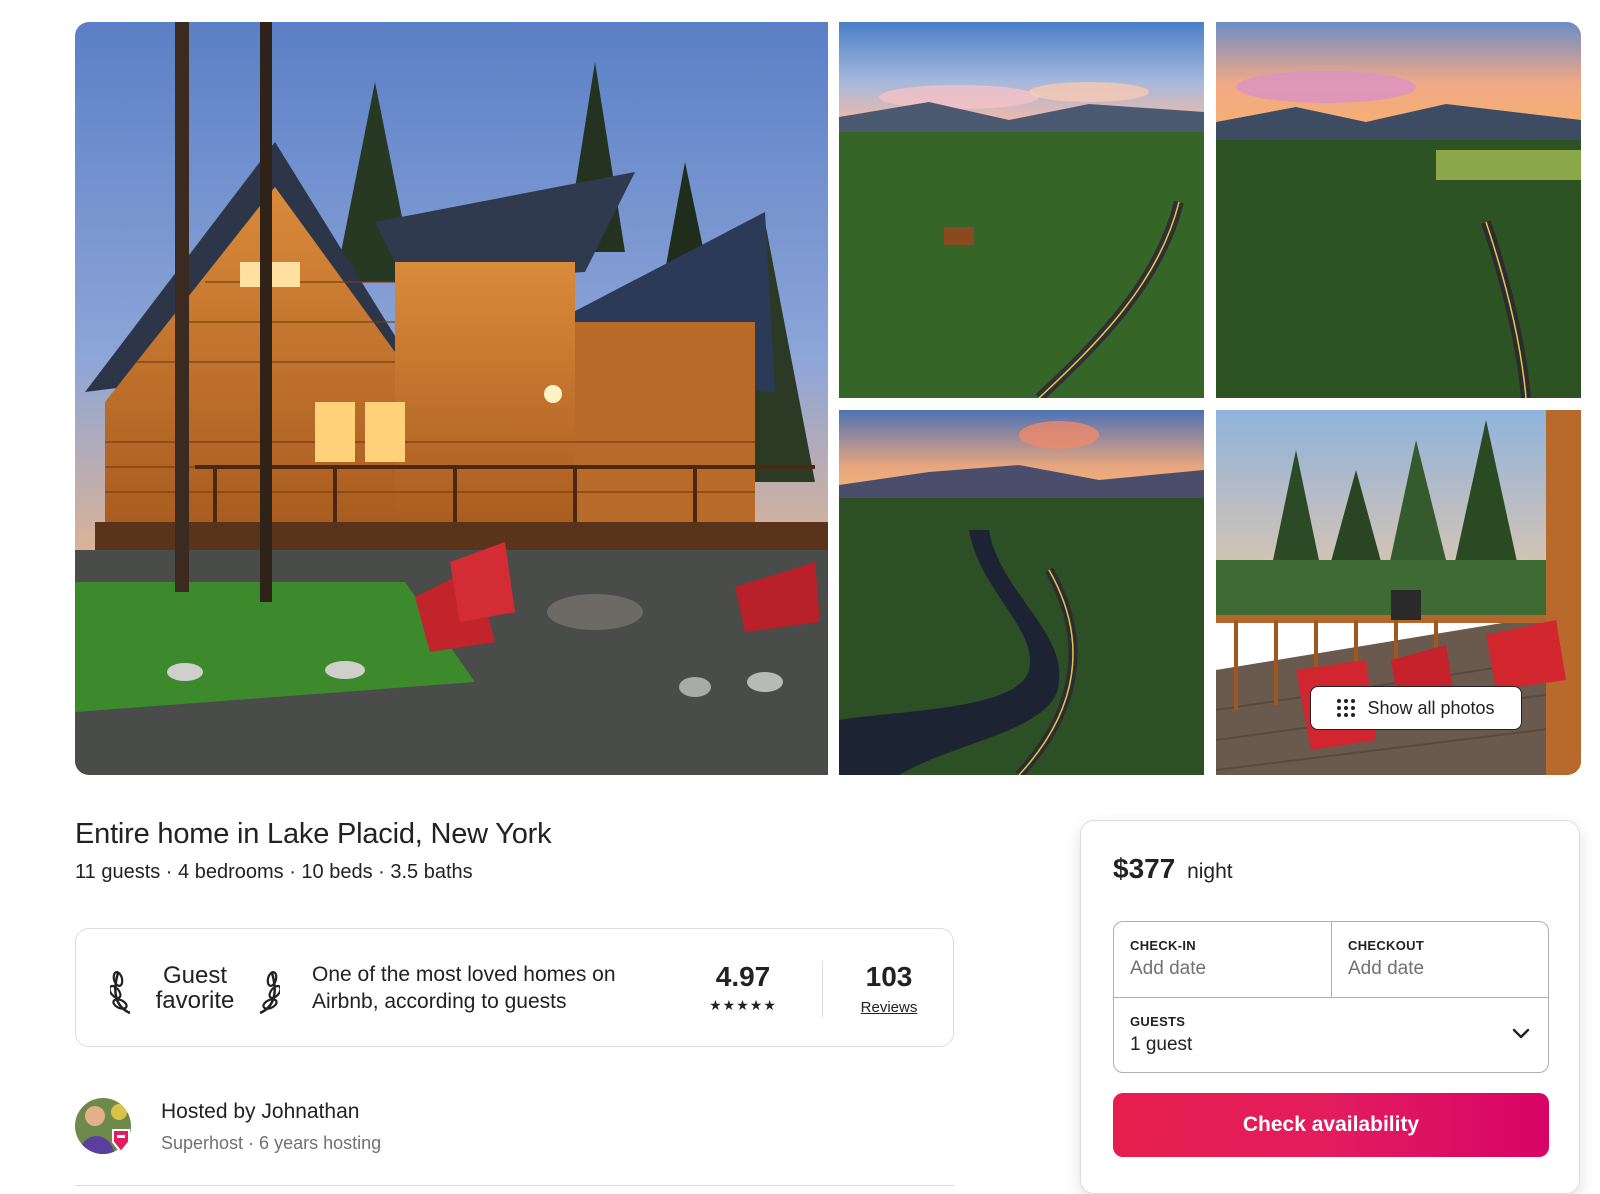  I want to click on nightly-price: $377 night, so click(1173, 869).